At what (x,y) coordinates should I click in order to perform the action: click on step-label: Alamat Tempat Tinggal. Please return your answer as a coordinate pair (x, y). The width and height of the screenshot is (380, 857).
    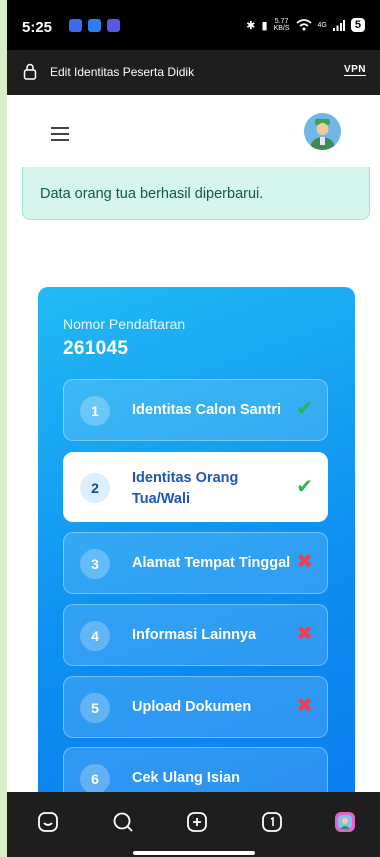
    Looking at the image, I should click on (211, 563).